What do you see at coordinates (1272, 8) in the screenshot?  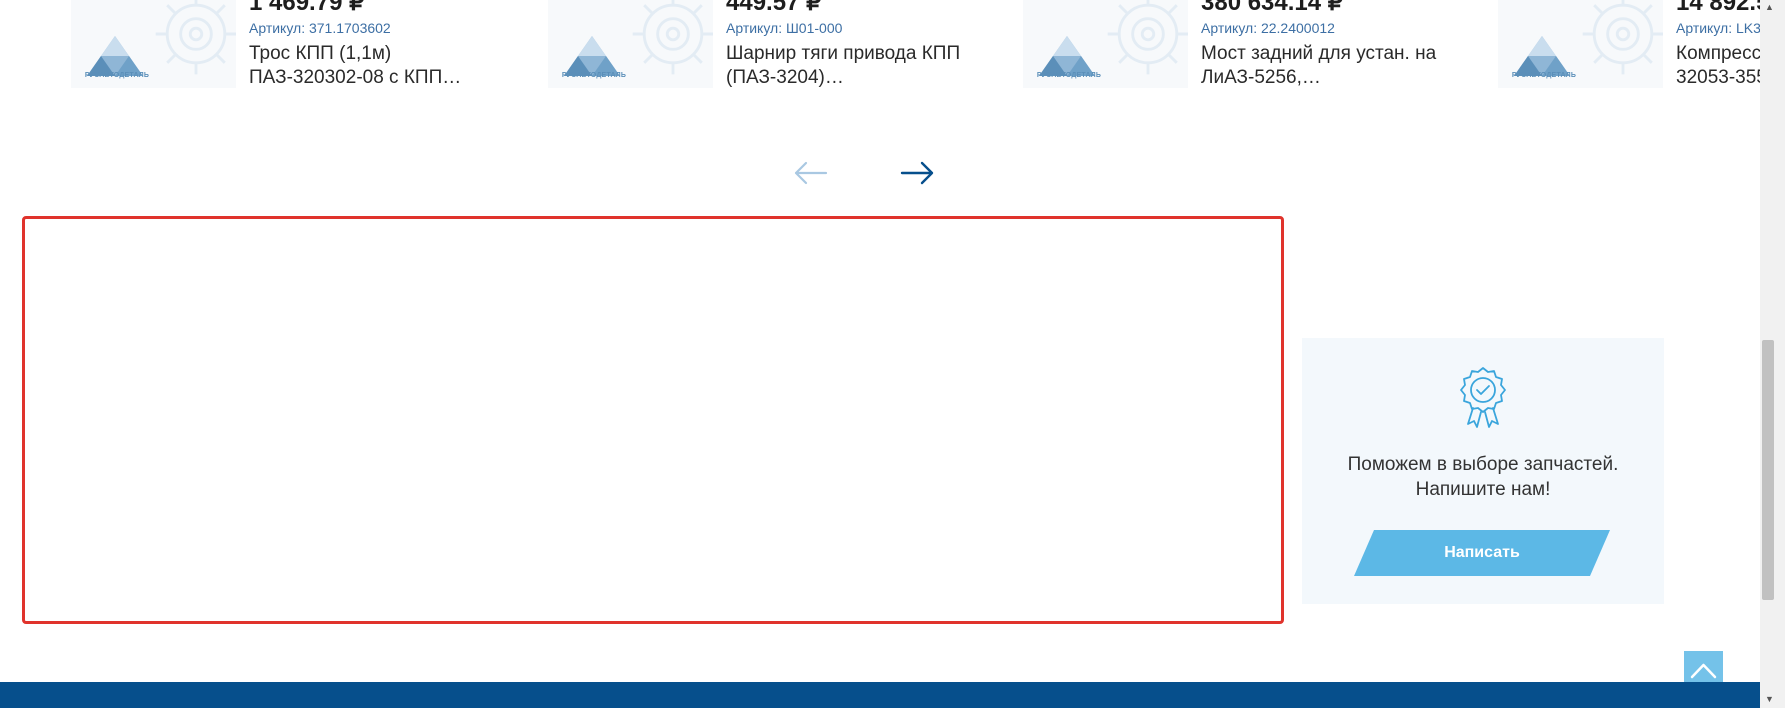 I see `product-price: 380 634.14 ₽` at bounding box center [1272, 8].